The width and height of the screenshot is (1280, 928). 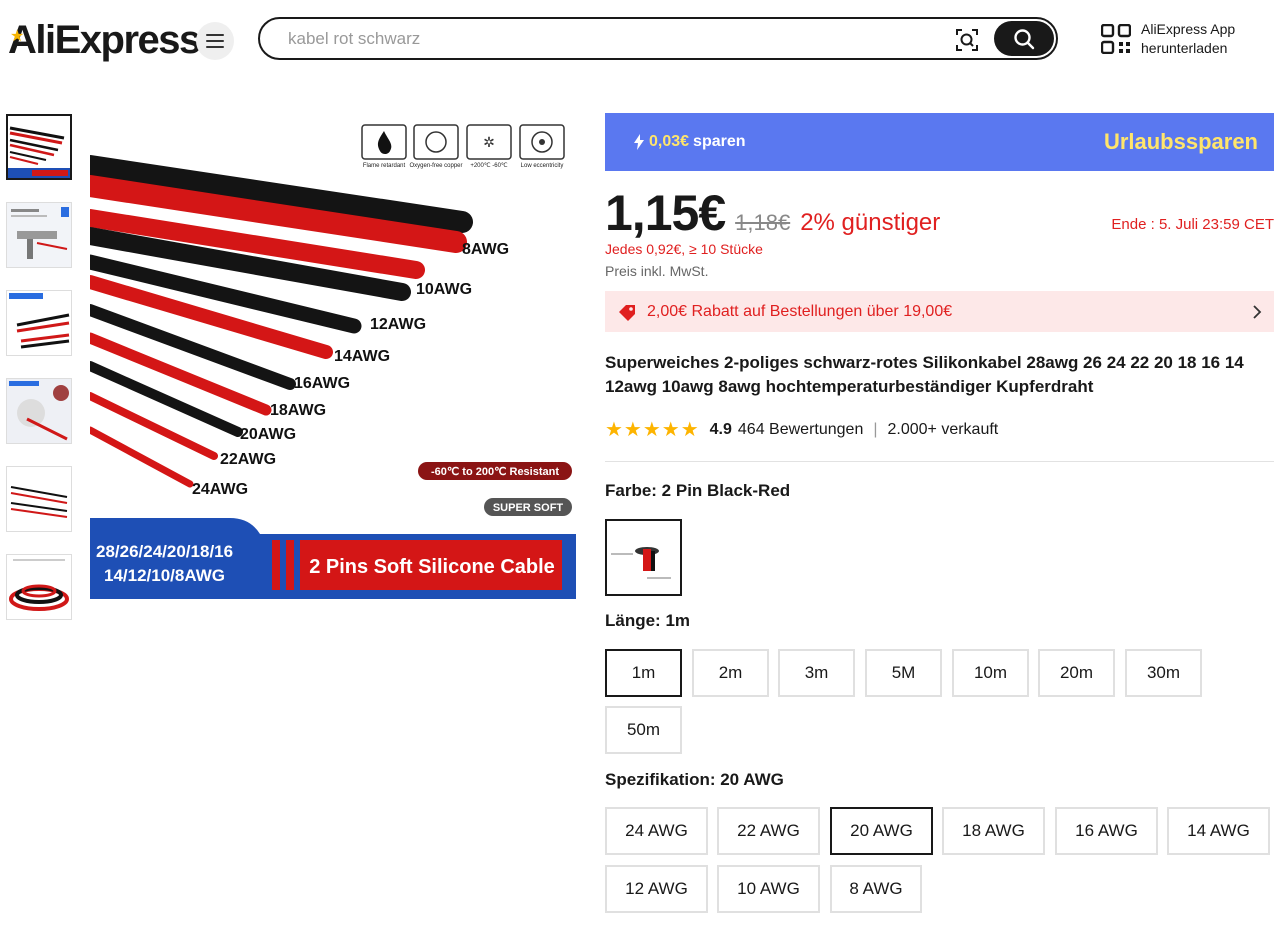 What do you see at coordinates (435, 166) in the screenshot?
I see `icon-label-2: Oxygen-free copper` at bounding box center [435, 166].